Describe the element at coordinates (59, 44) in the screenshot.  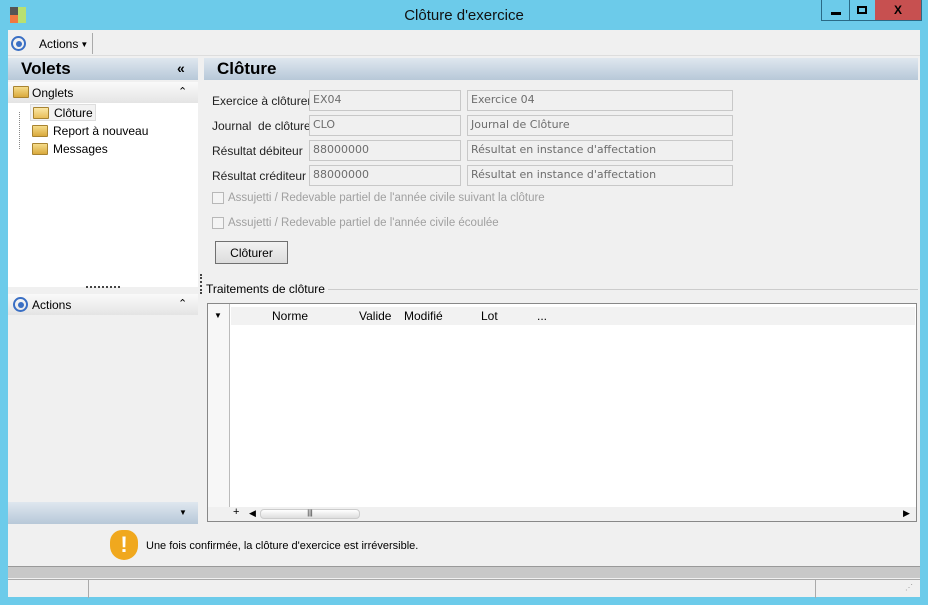
I see `actions-menu-label: Actions` at that location.